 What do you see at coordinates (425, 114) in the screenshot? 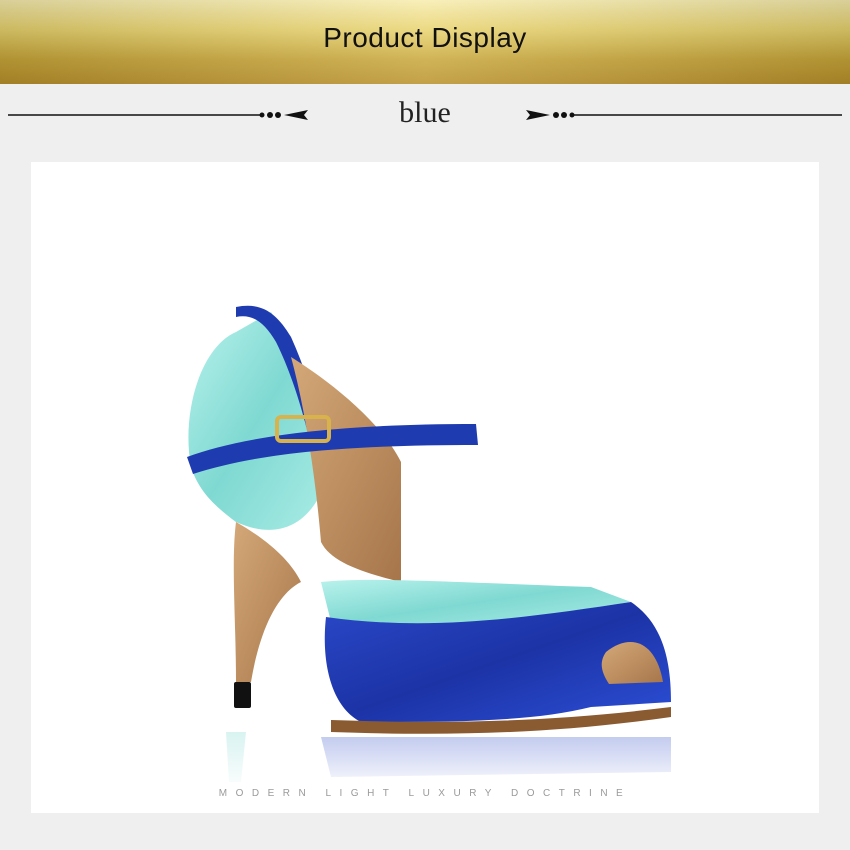
I see `color-variant-header: blue` at bounding box center [425, 114].